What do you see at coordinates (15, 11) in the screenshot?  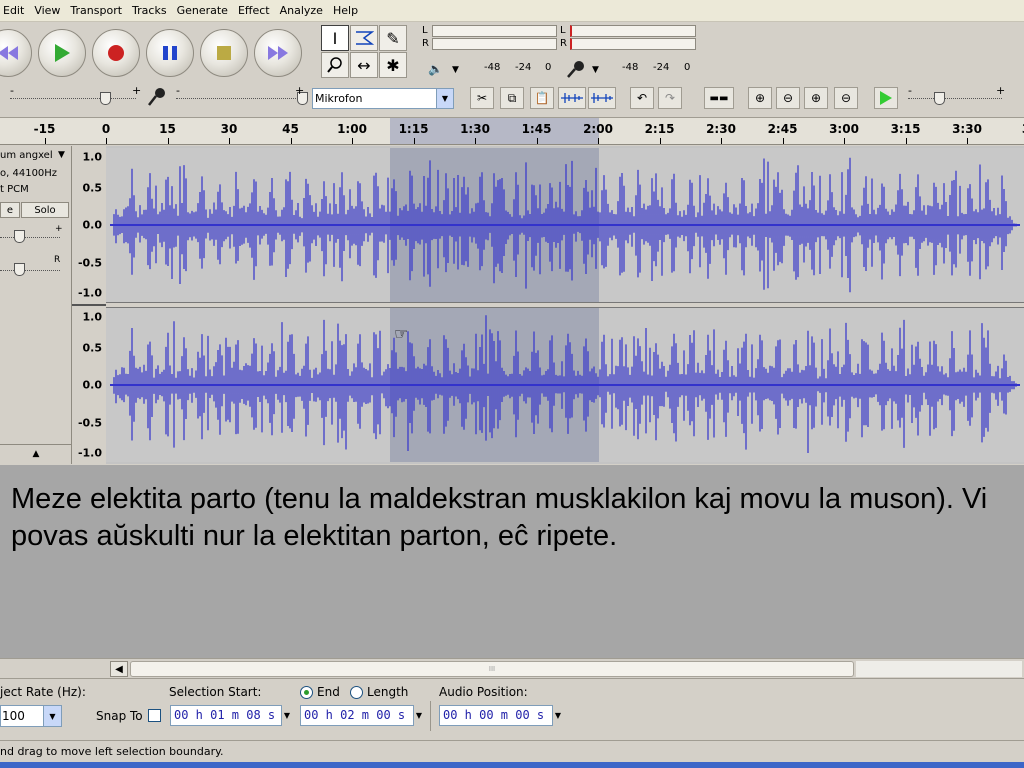 I see `menu-edit: Edit` at bounding box center [15, 11].